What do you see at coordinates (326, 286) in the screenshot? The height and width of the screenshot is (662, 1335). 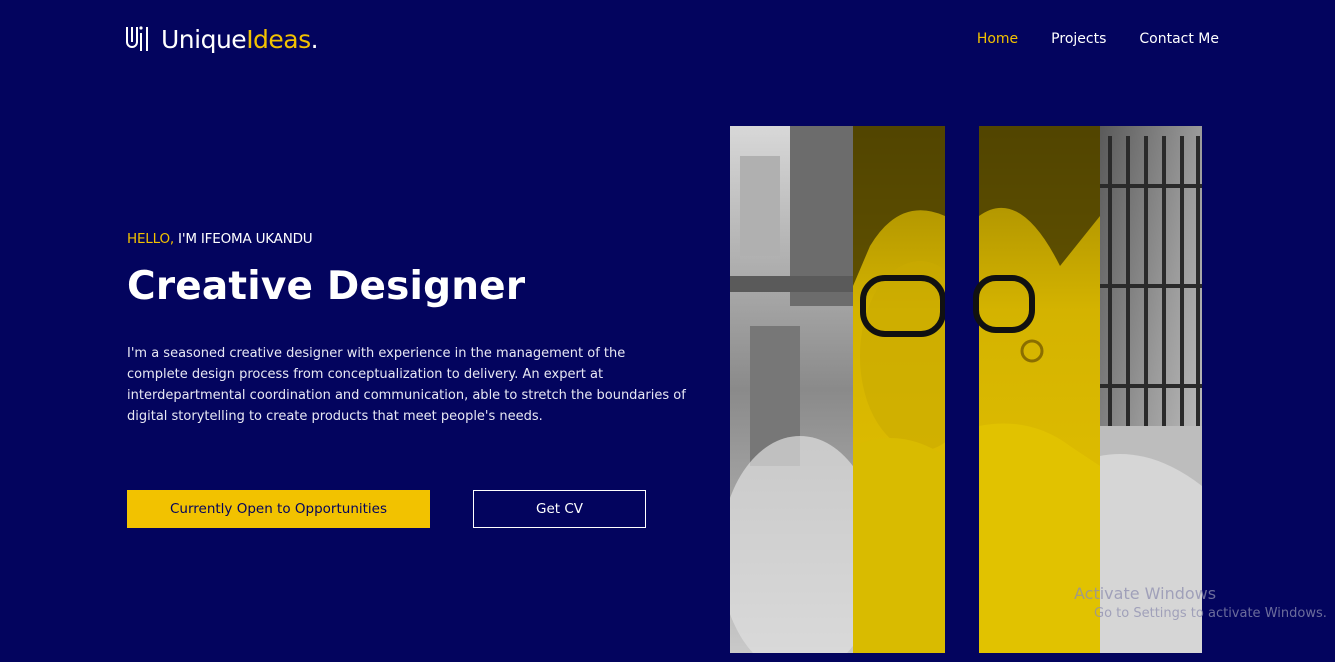 I see `hero-title: Creative Designer` at bounding box center [326, 286].